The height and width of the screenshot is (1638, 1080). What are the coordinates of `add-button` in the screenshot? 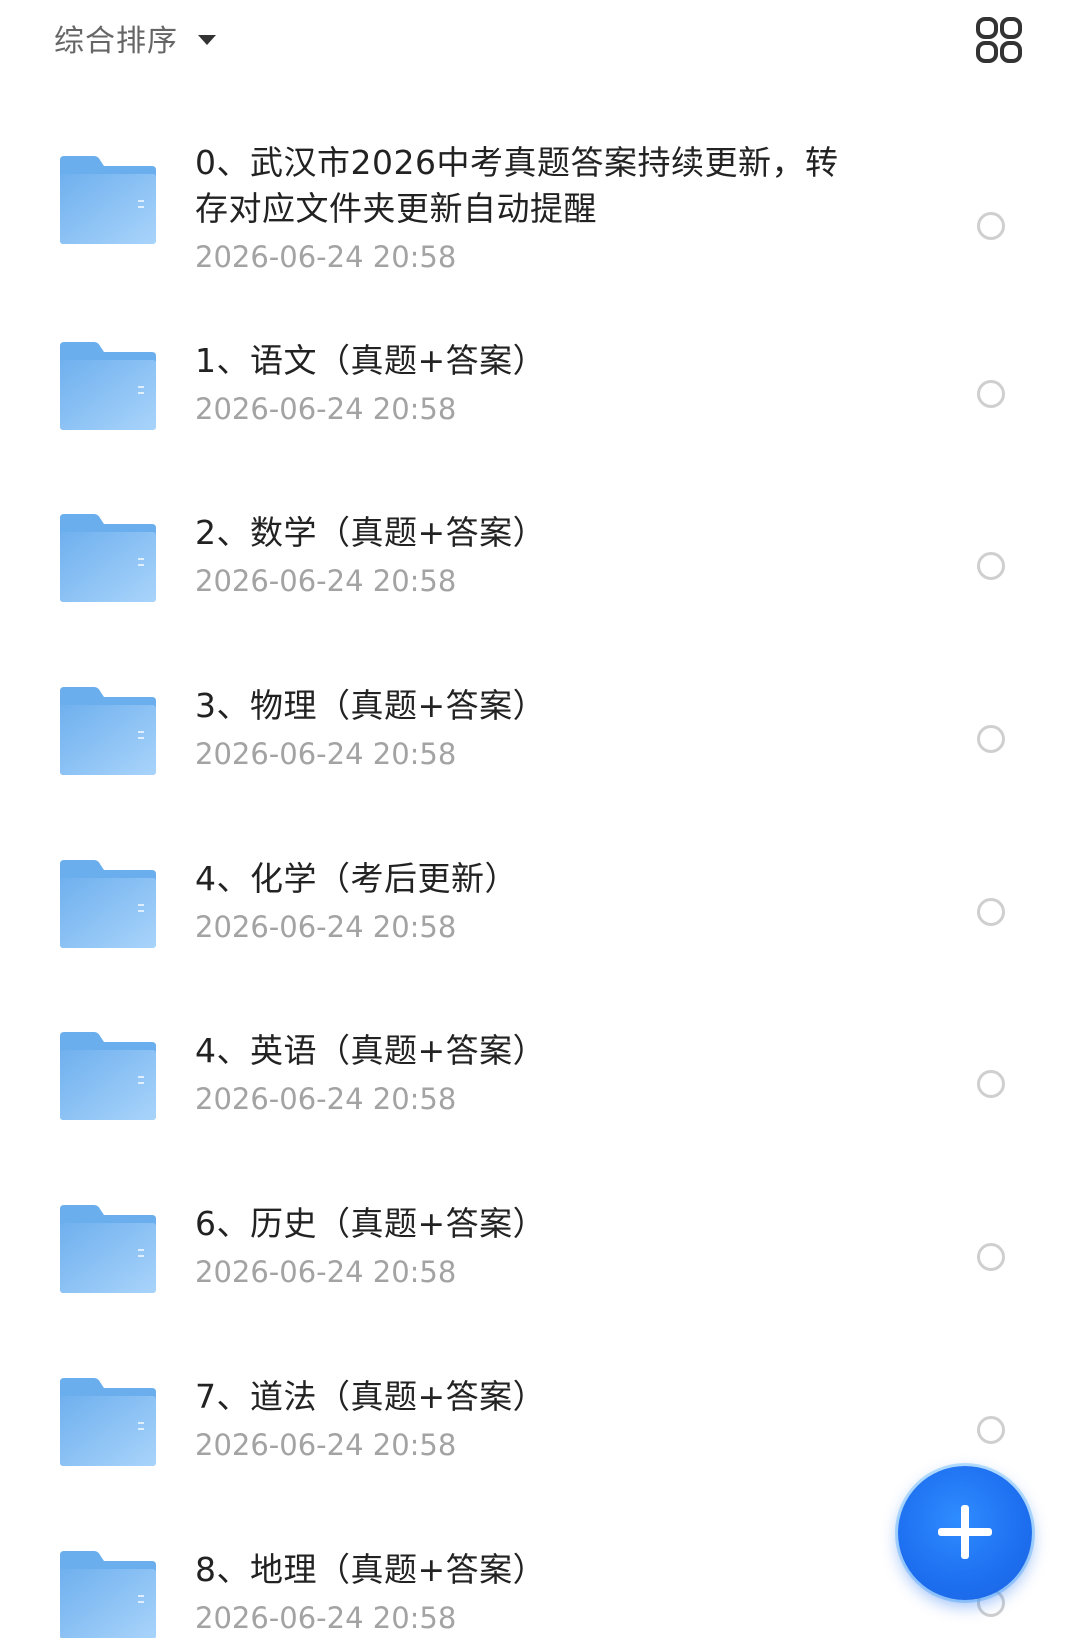 It's located at (965, 1533).